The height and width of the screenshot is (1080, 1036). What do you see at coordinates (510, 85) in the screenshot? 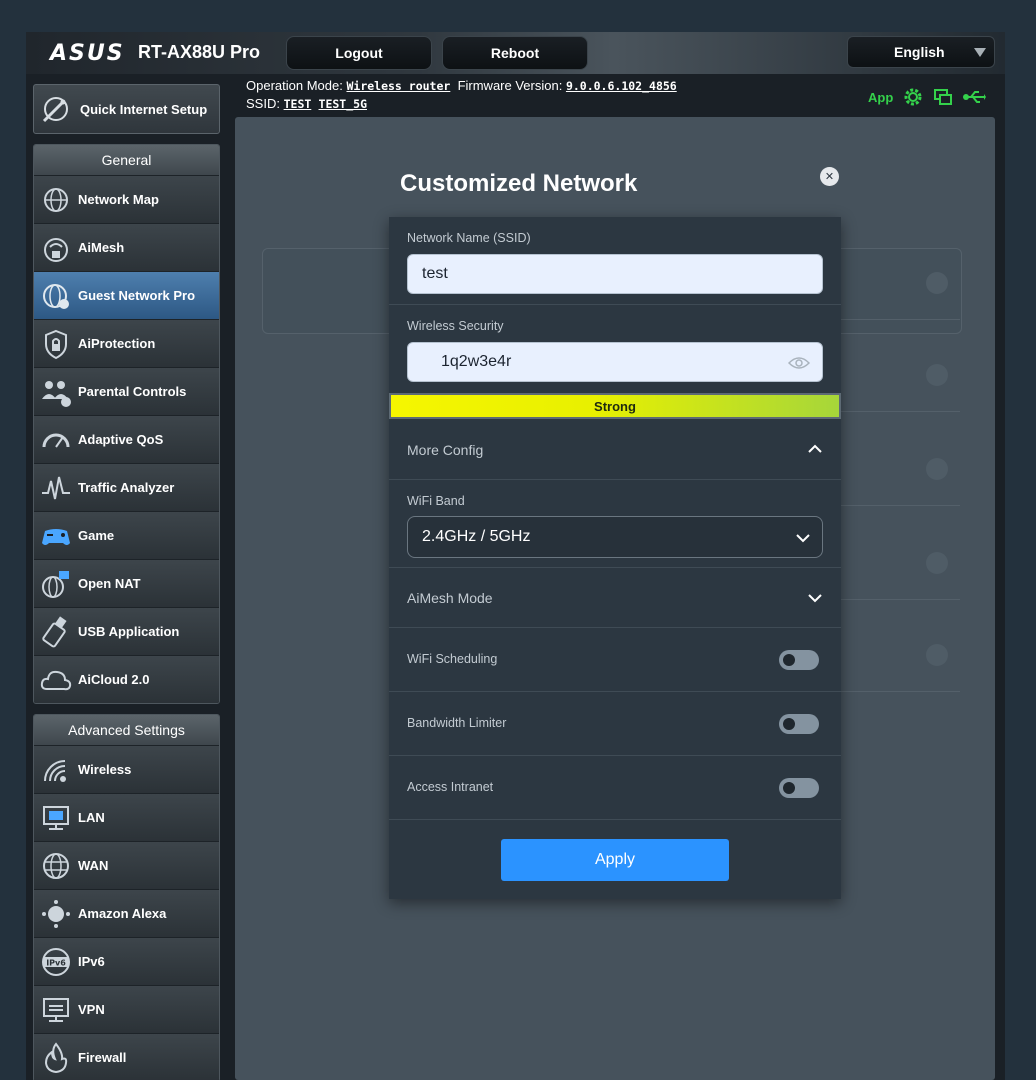
I see `firmware-label: Firmware Version:` at bounding box center [510, 85].